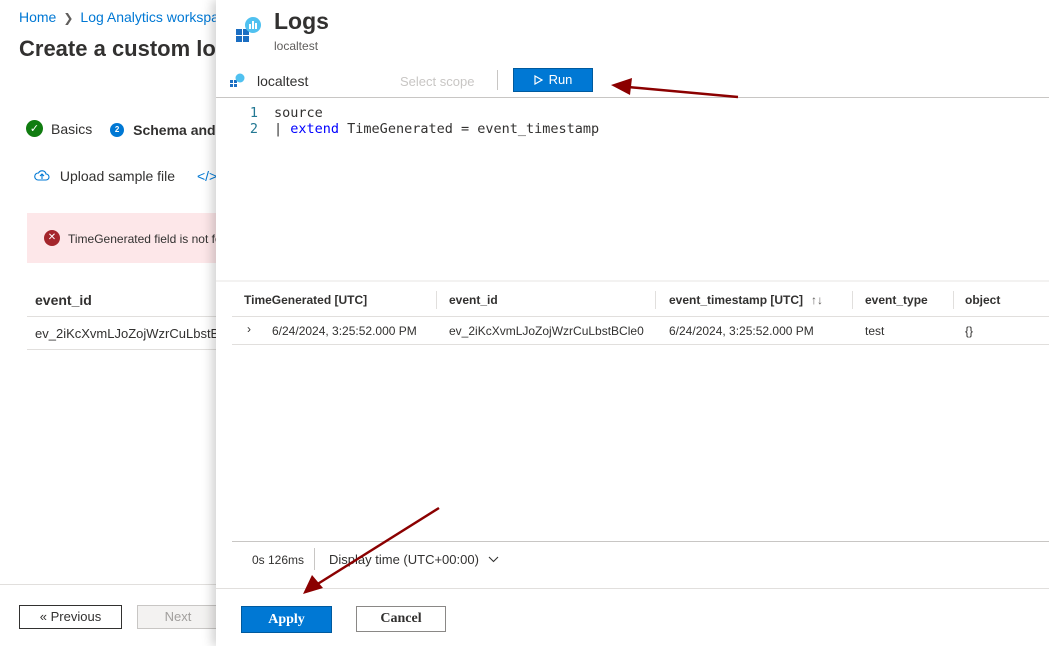 This screenshot has height=646, width=1049. Describe the element at coordinates (174, 129) in the screenshot. I see `step-schema-label: Schema and` at that location.